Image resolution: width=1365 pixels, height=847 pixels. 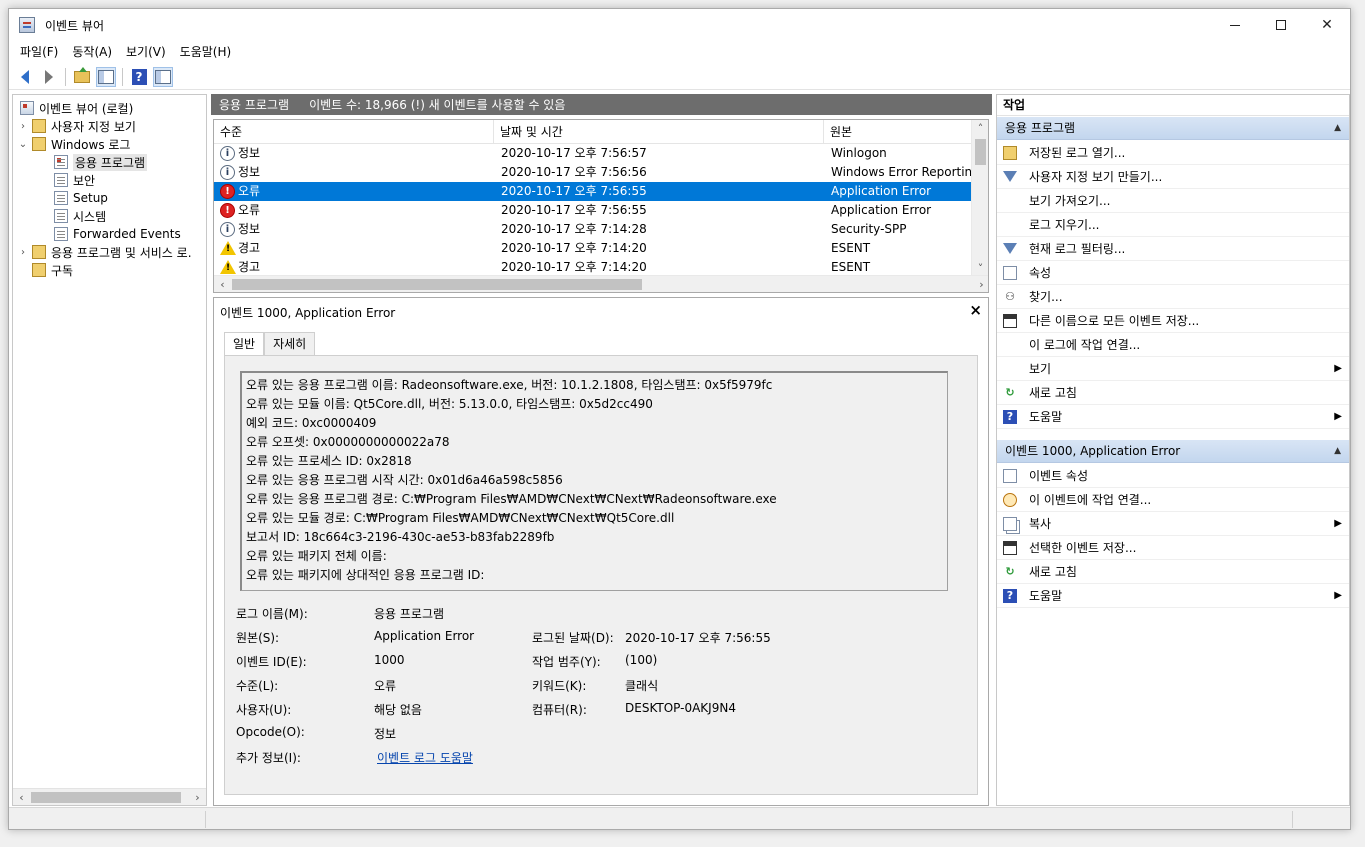 What do you see at coordinates (354, 132) in the screenshot?
I see `column-header-level: 수준` at bounding box center [354, 132].